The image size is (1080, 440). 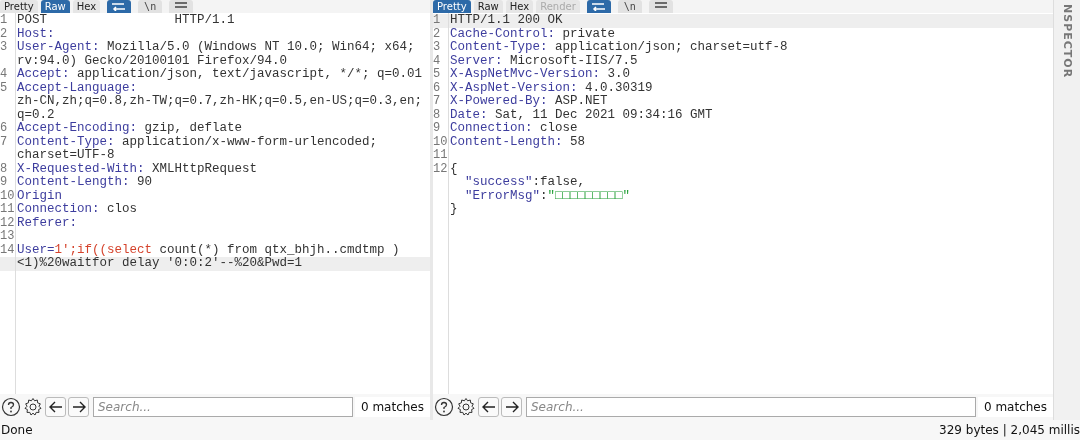 What do you see at coordinates (7, 250) in the screenshot?
I see `line-number: 14` at bounding box center [7, 250].